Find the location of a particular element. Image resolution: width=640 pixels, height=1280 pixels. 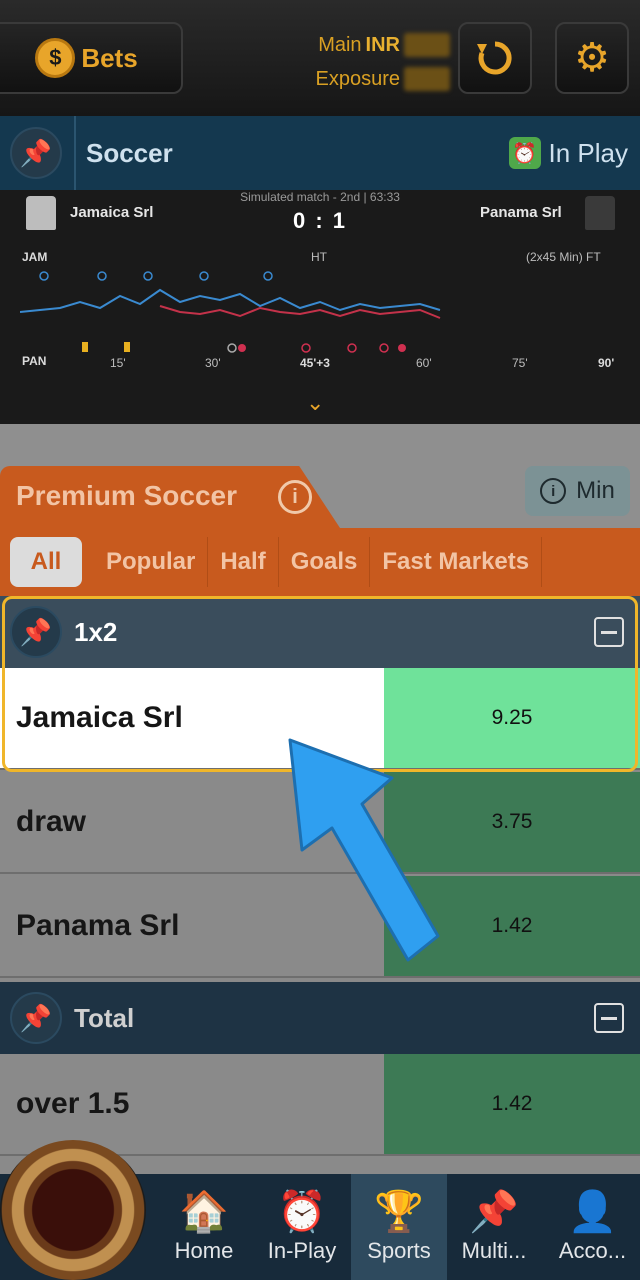

tick-90: 90' is located at coordinates (606, 363).